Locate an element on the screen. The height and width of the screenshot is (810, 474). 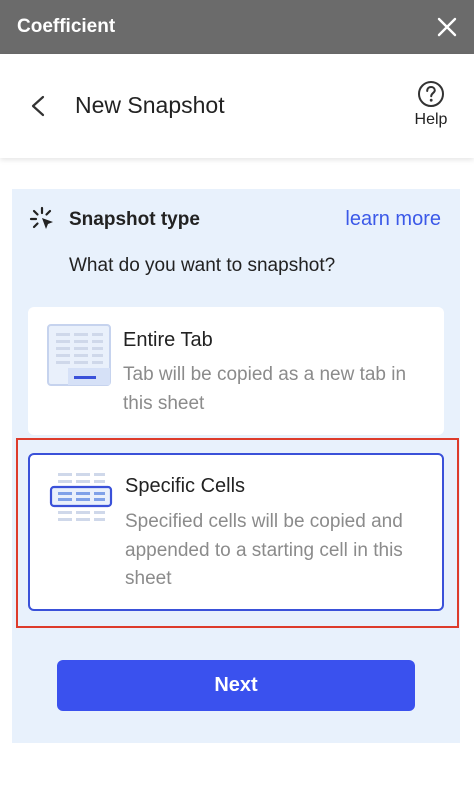
page-header: New Snapshot Help is located at coordinates (237, 106).